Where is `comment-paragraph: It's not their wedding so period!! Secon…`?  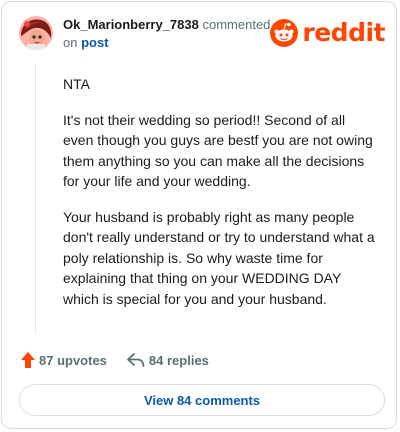
comment-paragraph: It's not their wedding so period!! Secon… is located at coordinates (218, 150).